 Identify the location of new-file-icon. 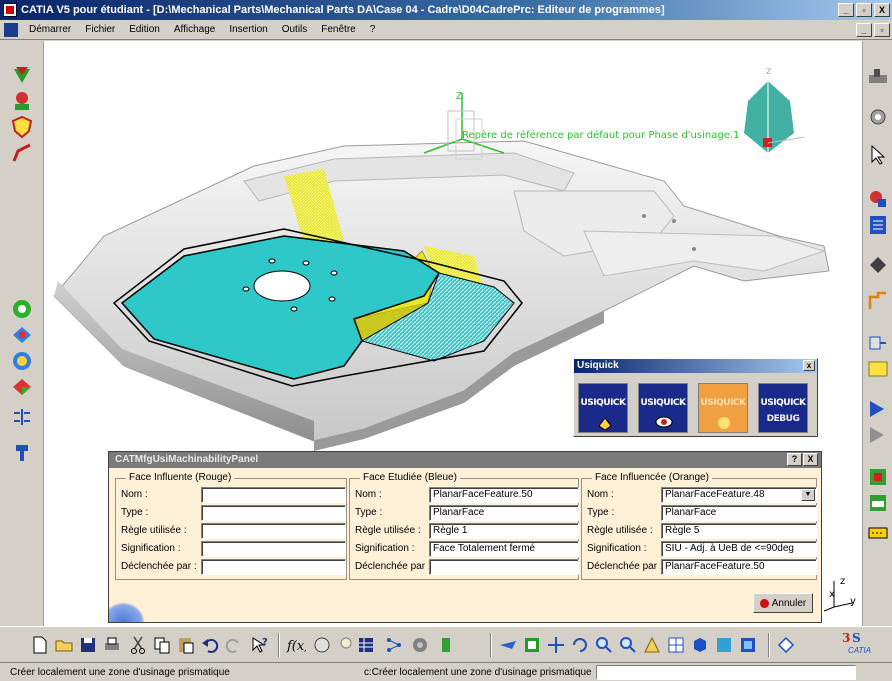
(40, 645).